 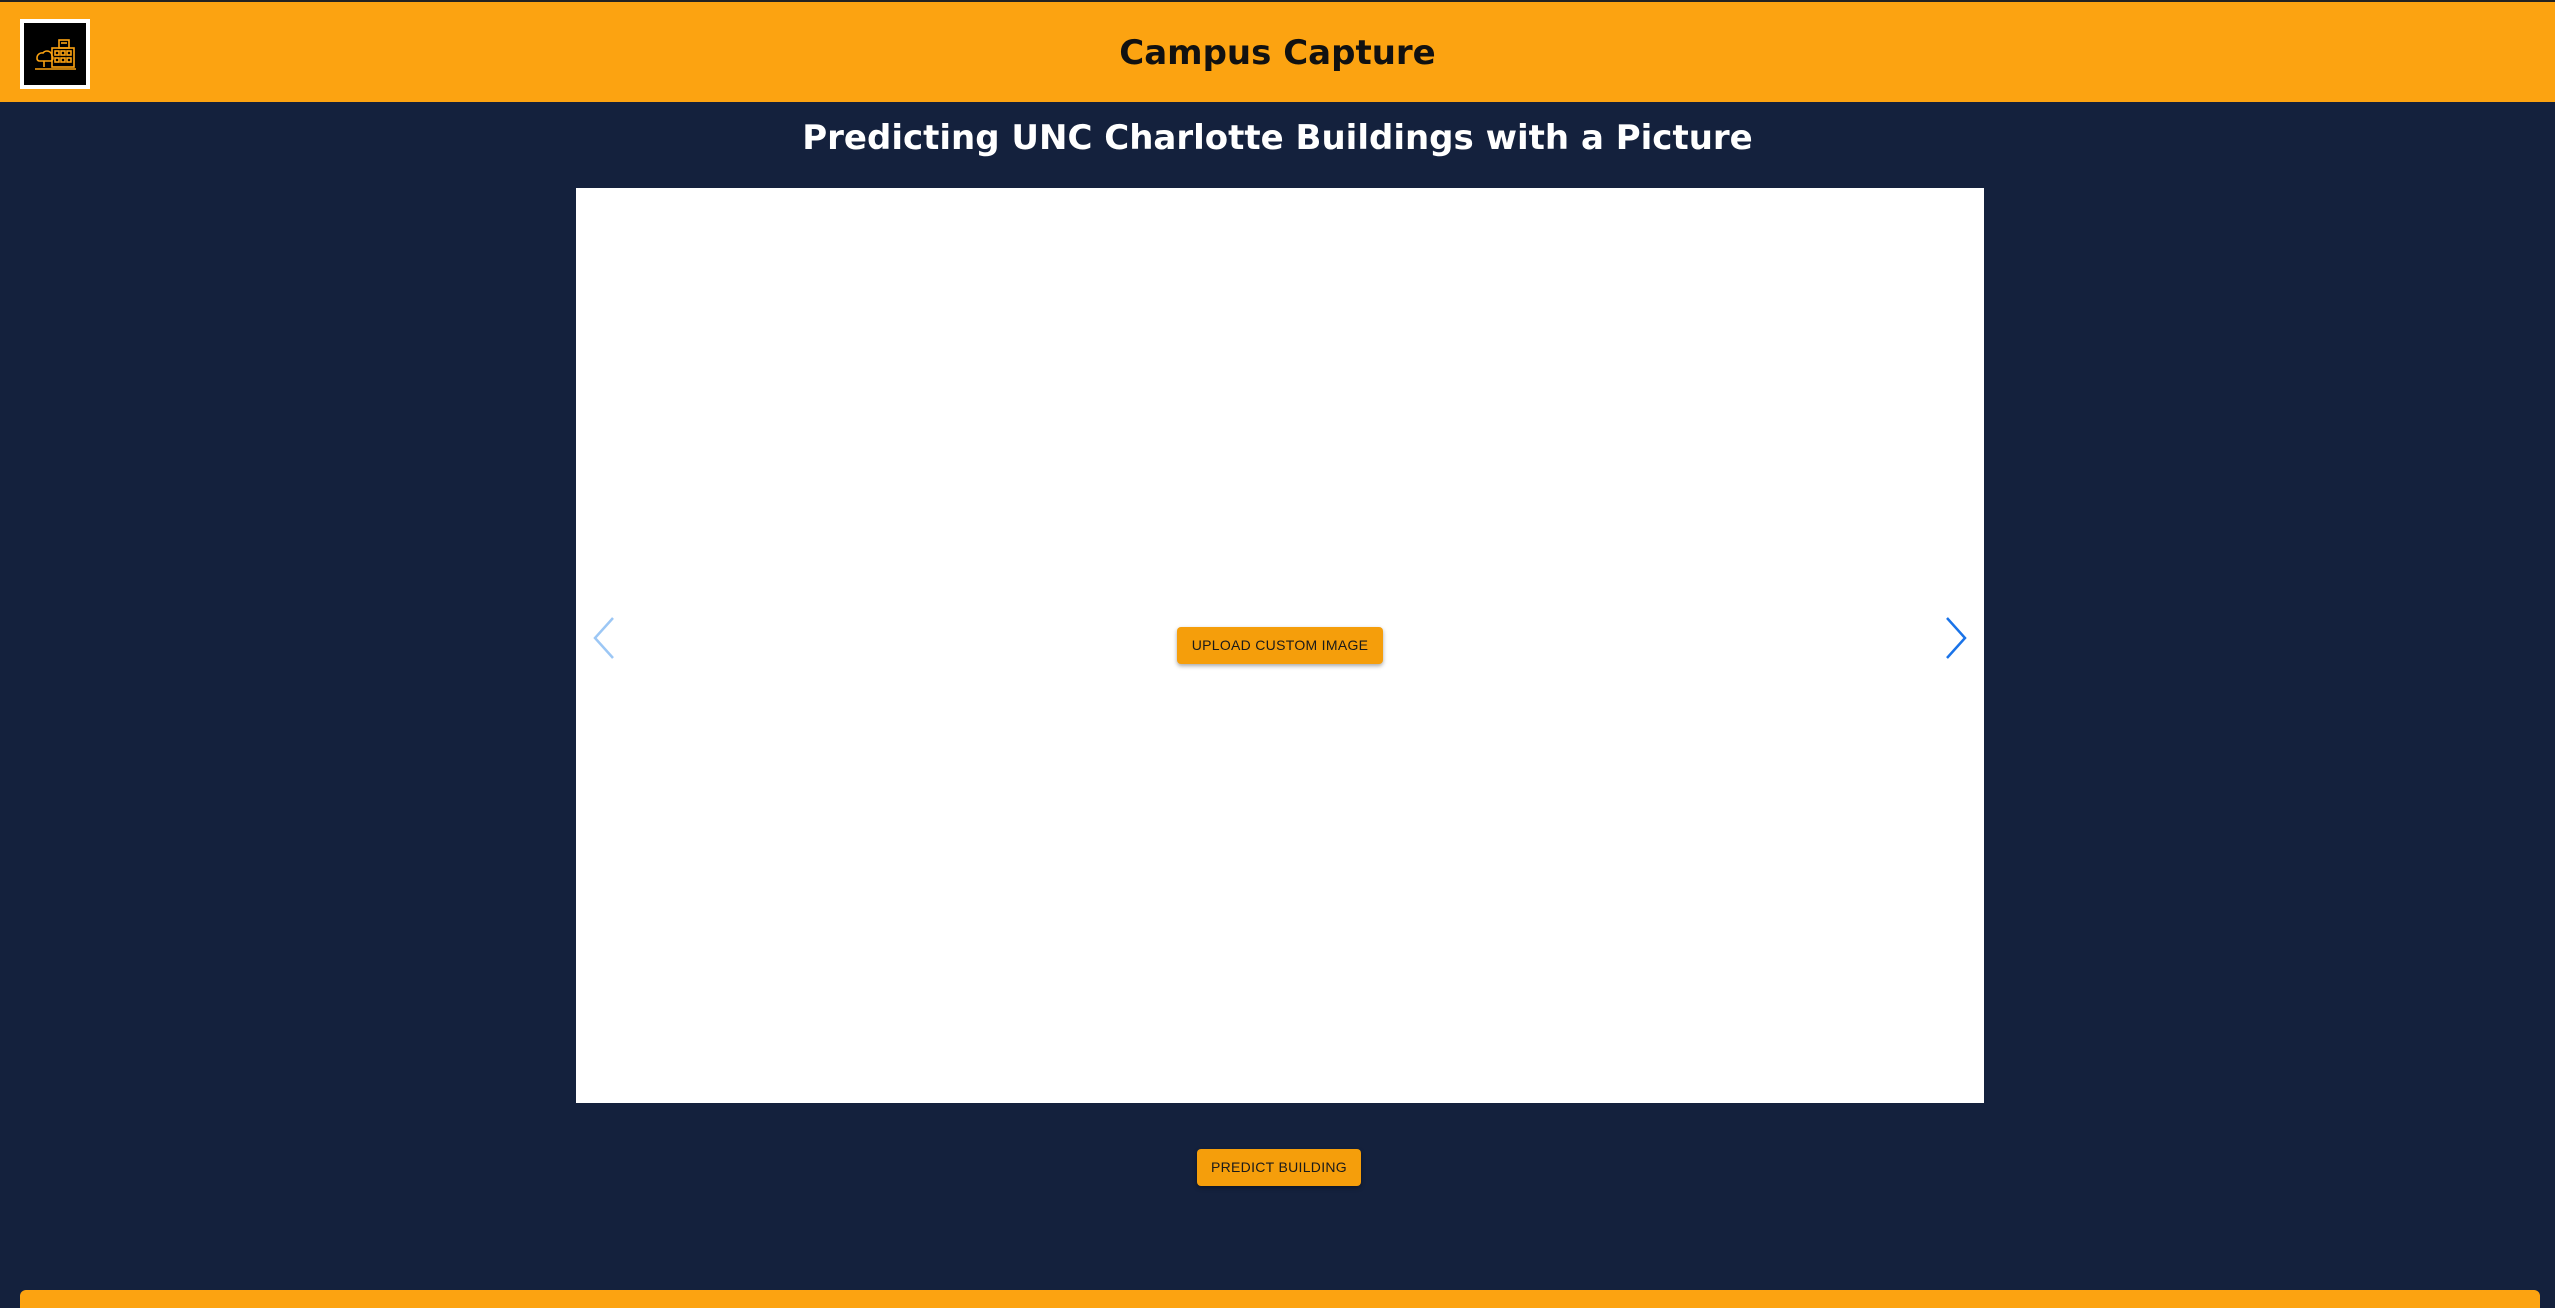 I want to click on carousel-next-button, so click(x=1956, y=638).